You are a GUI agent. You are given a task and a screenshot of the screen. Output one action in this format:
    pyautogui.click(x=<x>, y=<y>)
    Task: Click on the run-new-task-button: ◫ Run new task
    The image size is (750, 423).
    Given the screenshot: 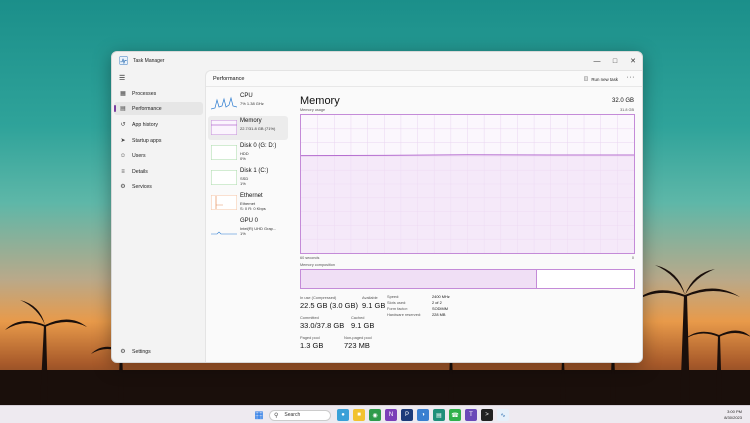 What is the action you would take?
    pyautogui.click(x=601, y=79)
    